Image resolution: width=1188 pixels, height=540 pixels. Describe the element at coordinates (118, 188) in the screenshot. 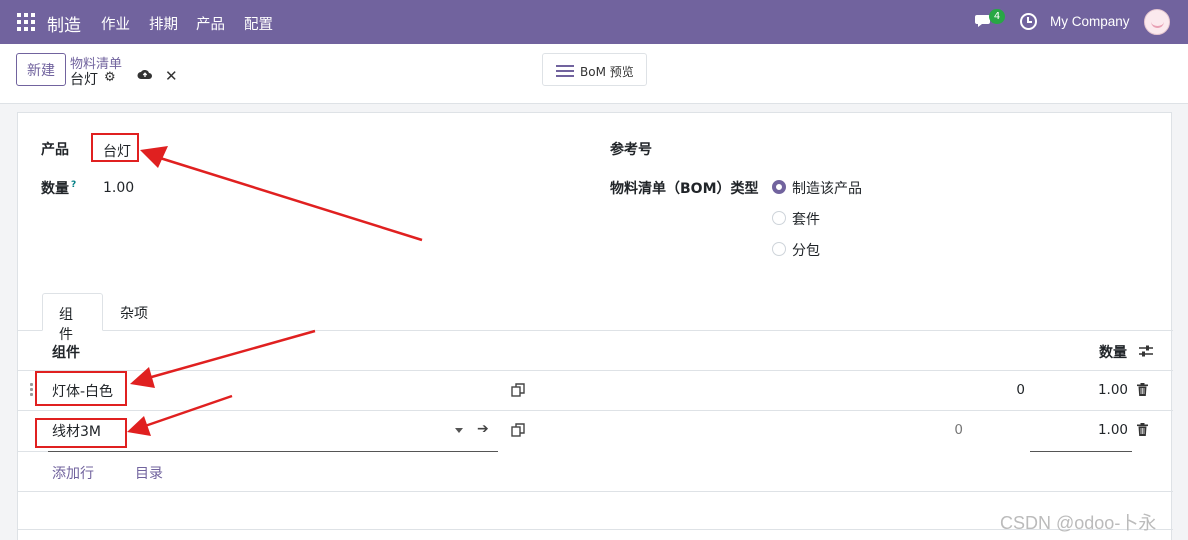

I see `quantity-field: 1.00` at that location.